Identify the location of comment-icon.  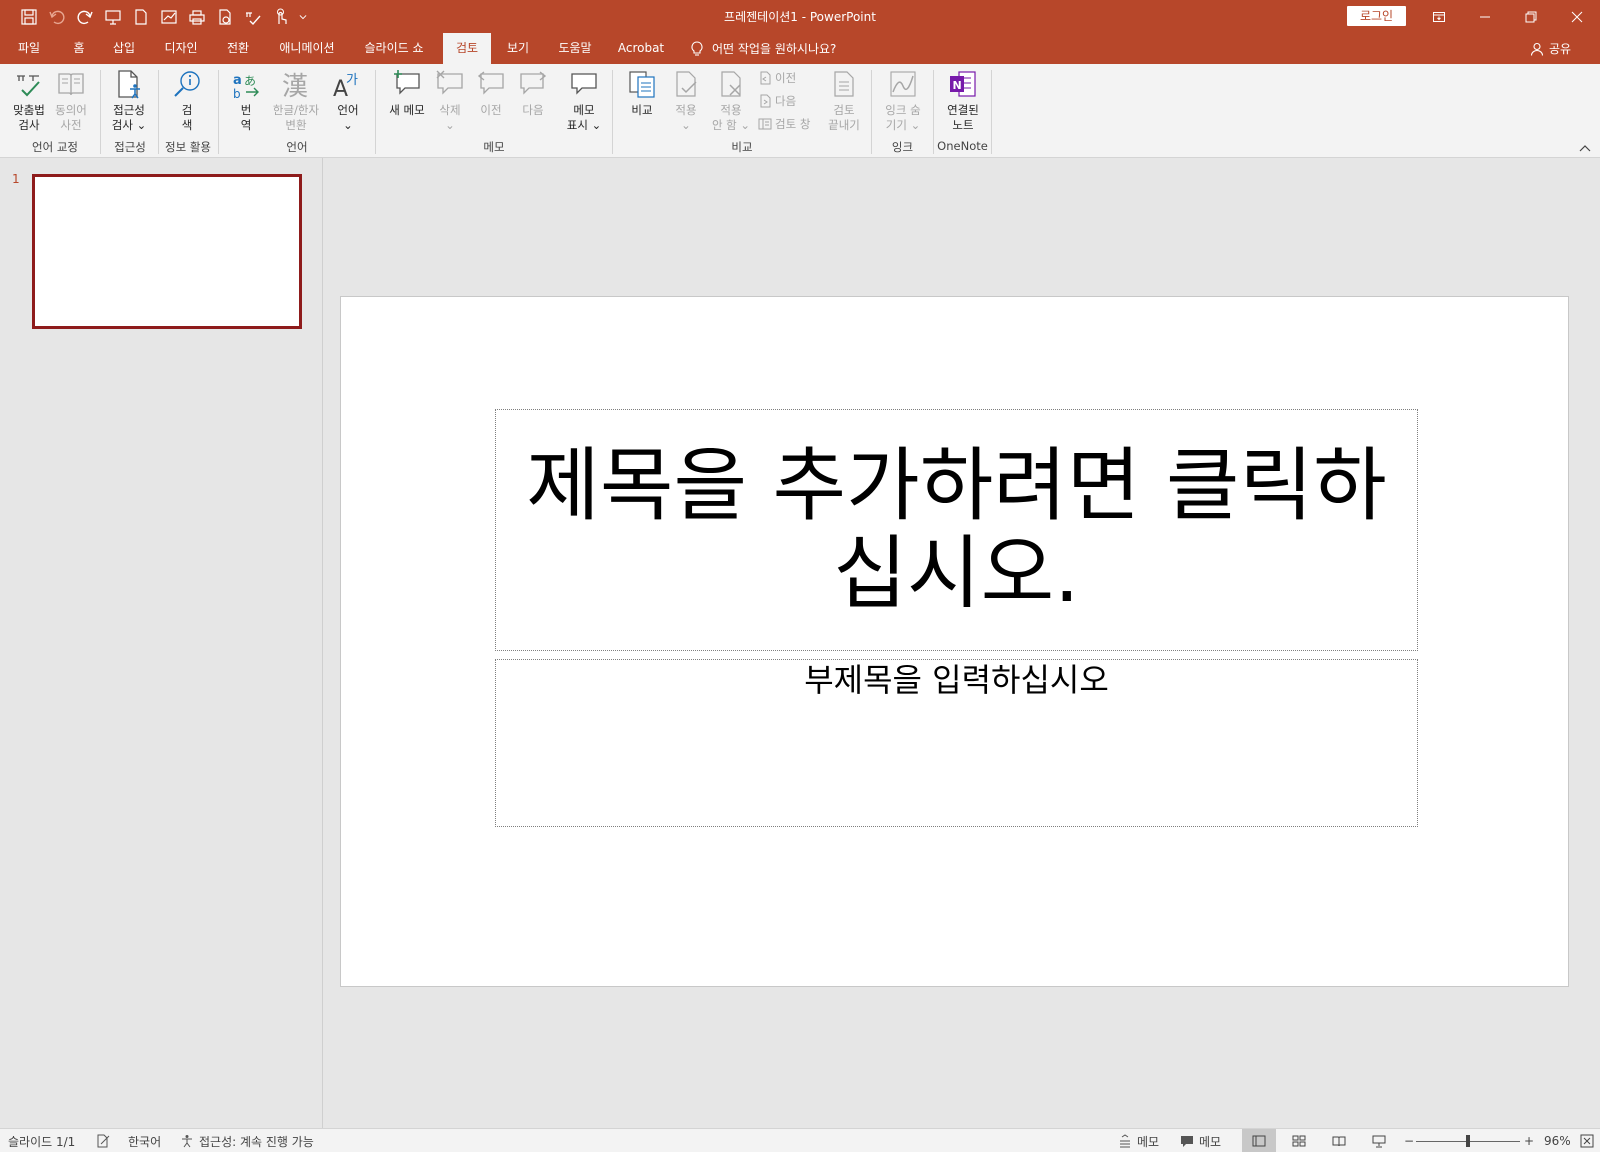
(1187, 1141).